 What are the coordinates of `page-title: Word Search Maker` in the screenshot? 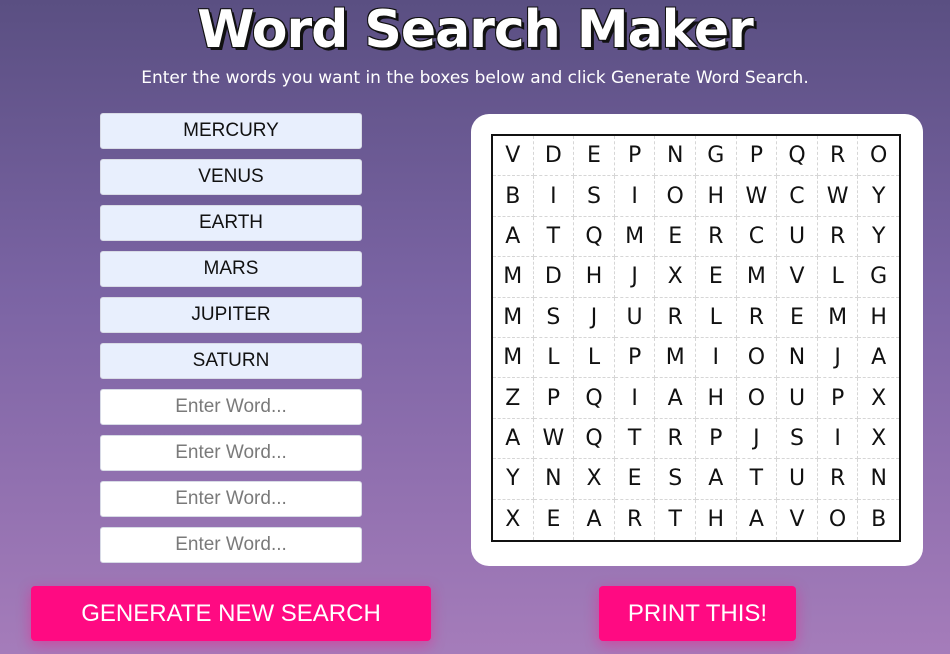 It's located at (475, 30).